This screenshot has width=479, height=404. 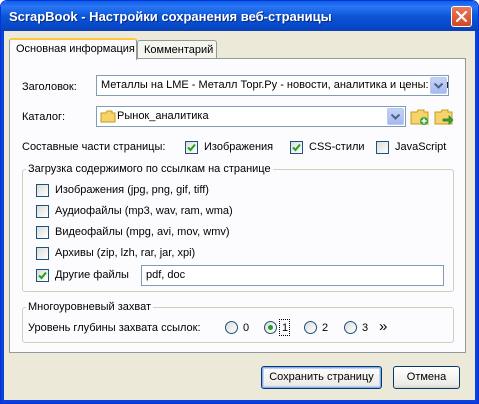 I want to click on checkbox-components-javascript, so click(x=382, y=147).